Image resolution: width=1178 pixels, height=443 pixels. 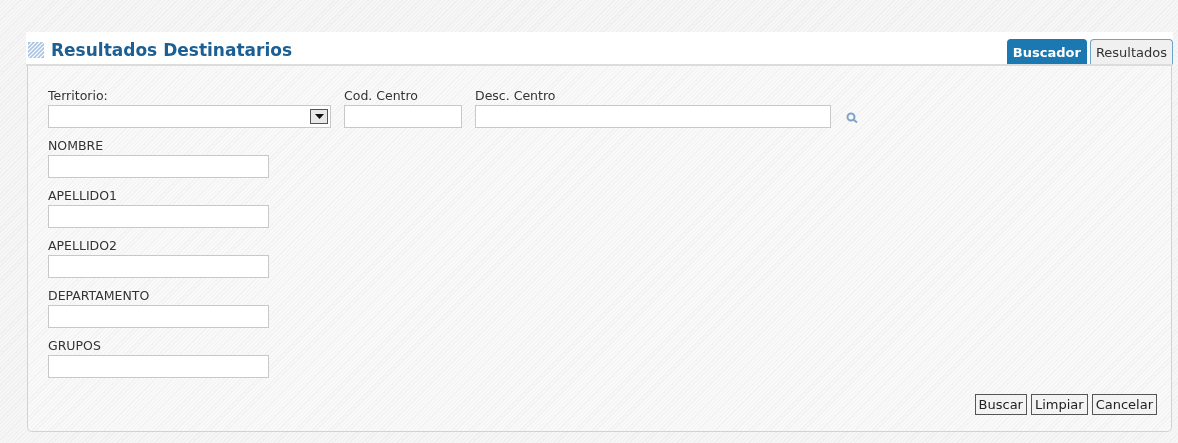 I want to click on action-button: Cancelar, so click(x=1124, y=404).